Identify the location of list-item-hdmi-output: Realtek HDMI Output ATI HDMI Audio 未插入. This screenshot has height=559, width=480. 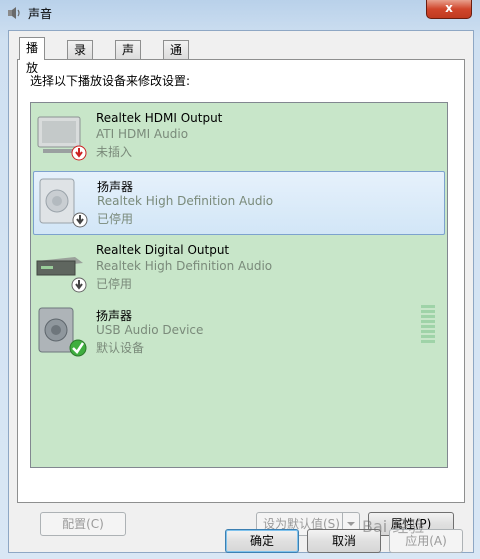
(238, 136).